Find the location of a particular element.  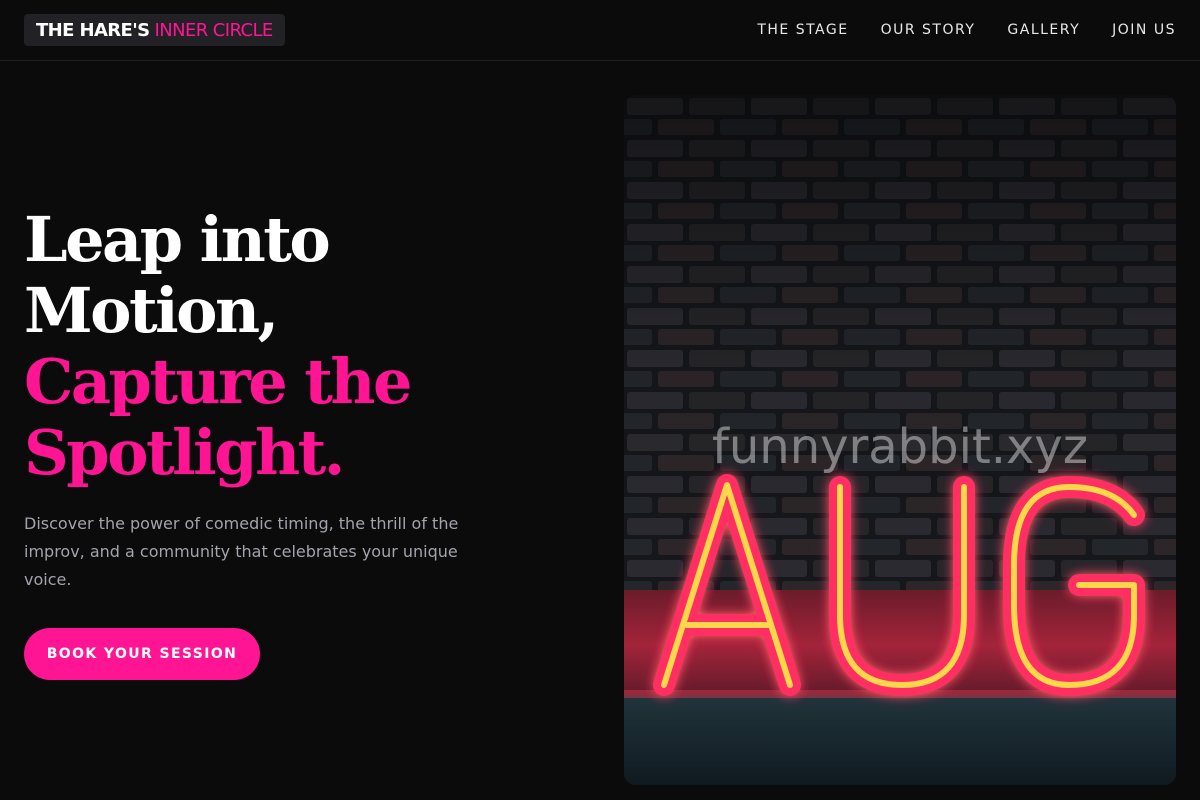

hero-headline: Leap into Motion, Capture the Spotlight. is located at coordinates (259, 346).